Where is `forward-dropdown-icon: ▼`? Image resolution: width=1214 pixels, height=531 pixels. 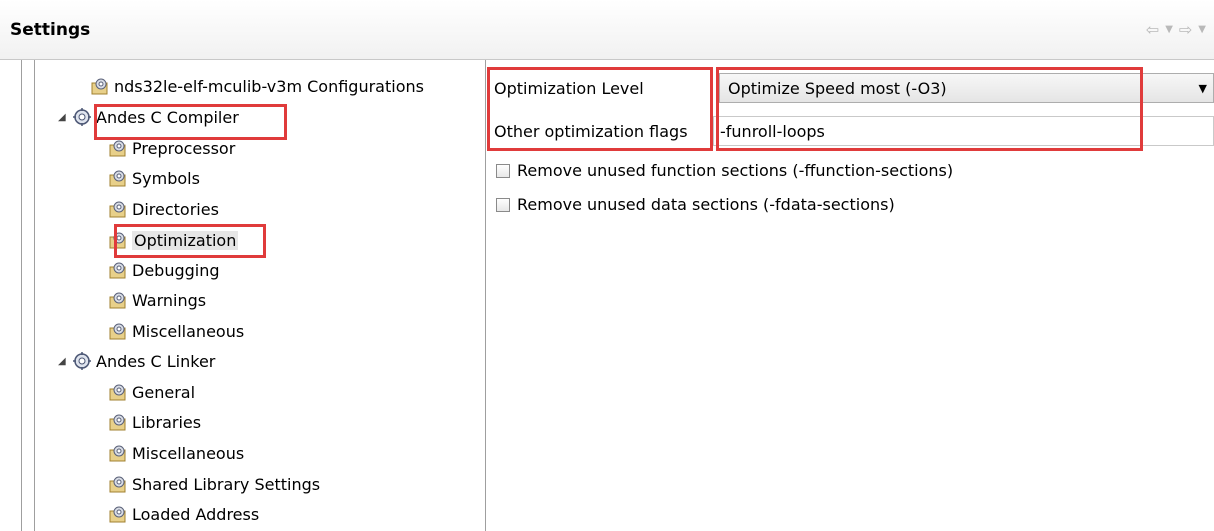 forward-dropdown-icon: ▼ is located at coordinates (1202, 30).